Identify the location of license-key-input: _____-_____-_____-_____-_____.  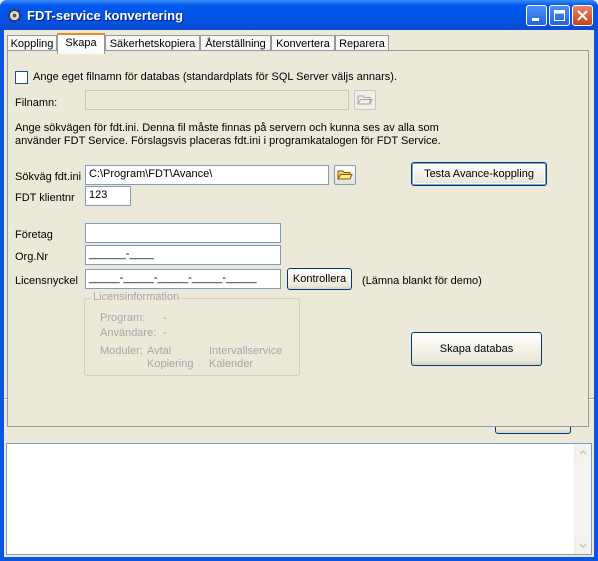
(183, 279).